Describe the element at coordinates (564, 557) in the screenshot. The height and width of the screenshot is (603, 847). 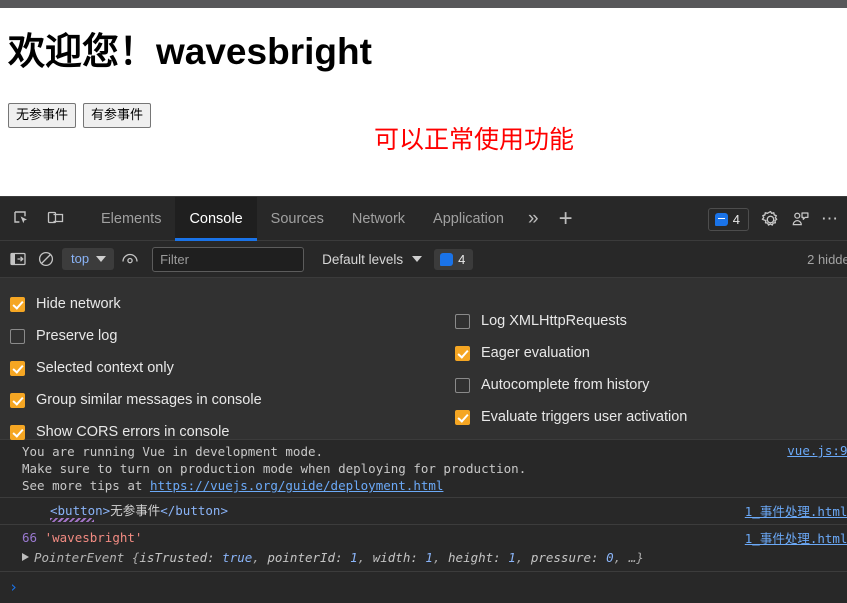
I see `prop-key-pressure: pressure:` at that location.